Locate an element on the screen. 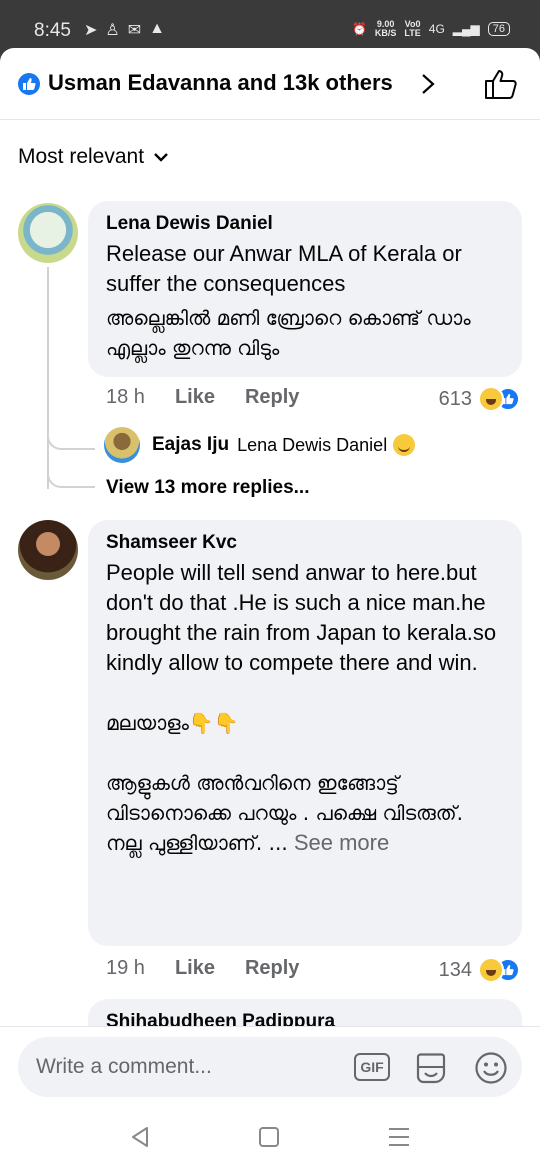 This screenshot has height=1170, width=540. comment-time: 19 h is located at coordinates (125, 968).